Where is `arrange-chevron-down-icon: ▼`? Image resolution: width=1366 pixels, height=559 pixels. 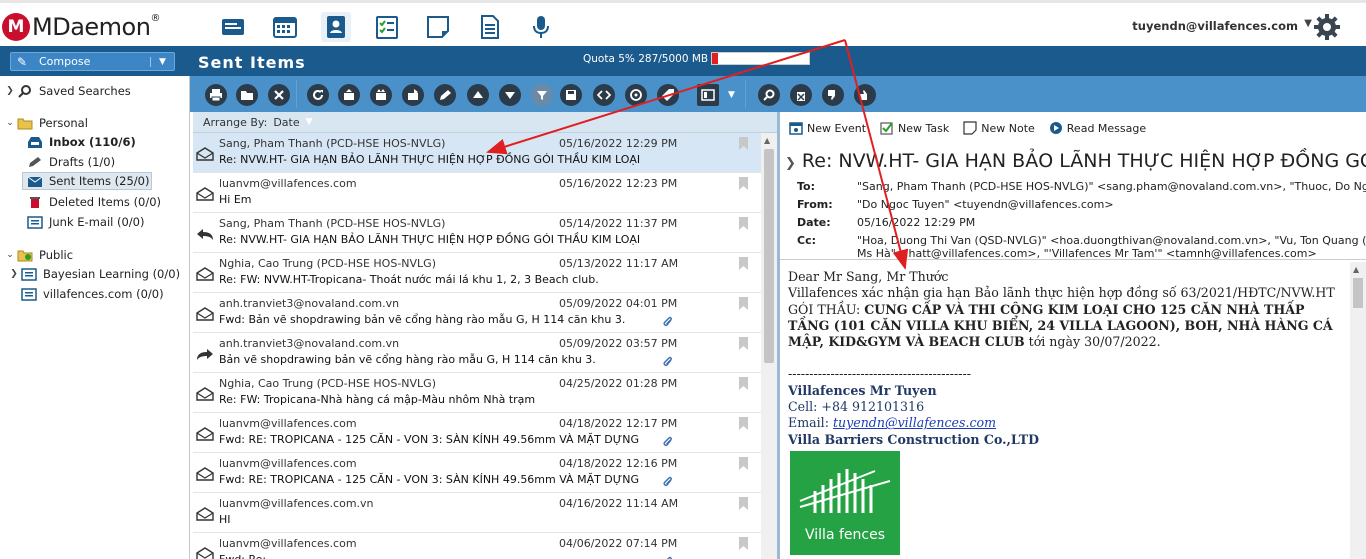
arrange-chevron-down-icon: ▼ is located at coordinates (309, 122).